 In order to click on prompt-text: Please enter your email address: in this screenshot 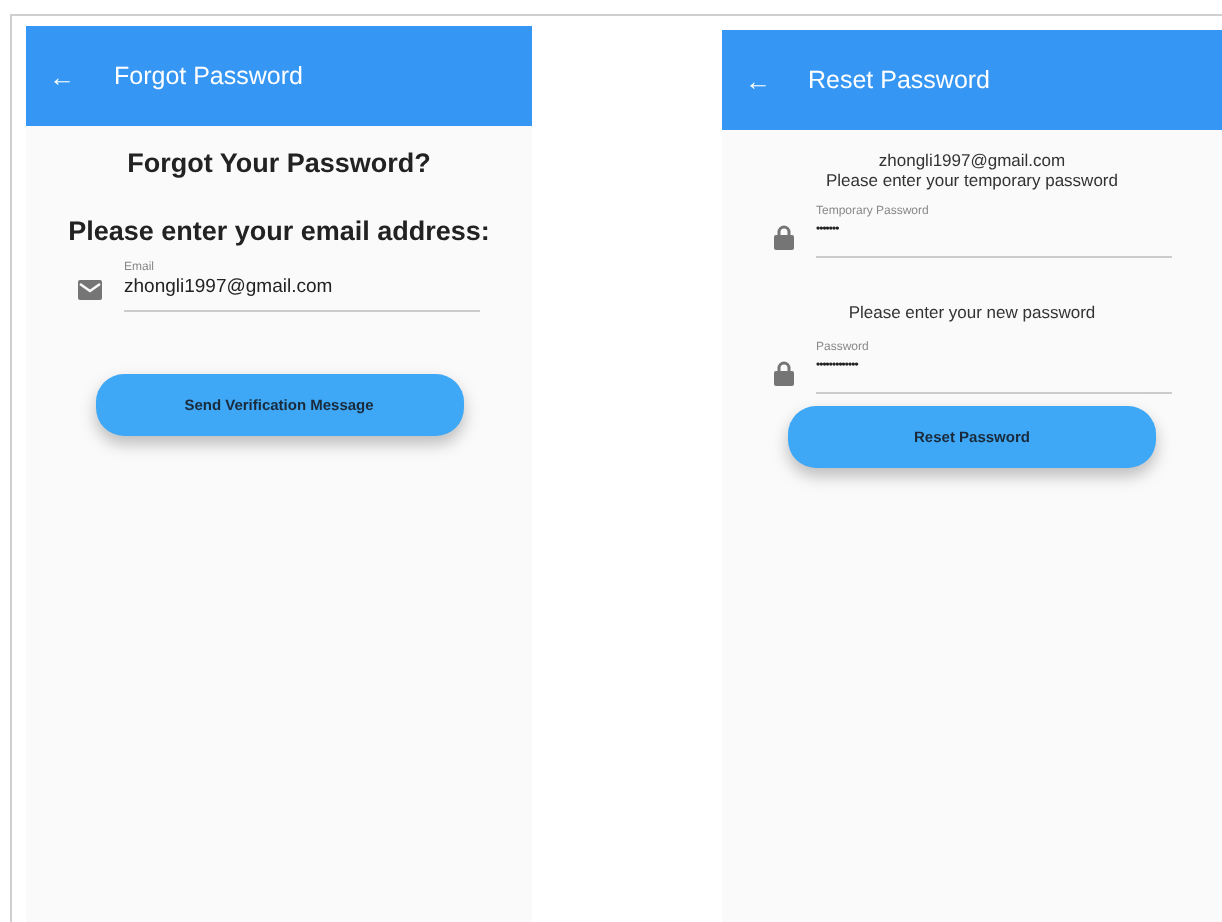, I will do `click(279, 231)`.